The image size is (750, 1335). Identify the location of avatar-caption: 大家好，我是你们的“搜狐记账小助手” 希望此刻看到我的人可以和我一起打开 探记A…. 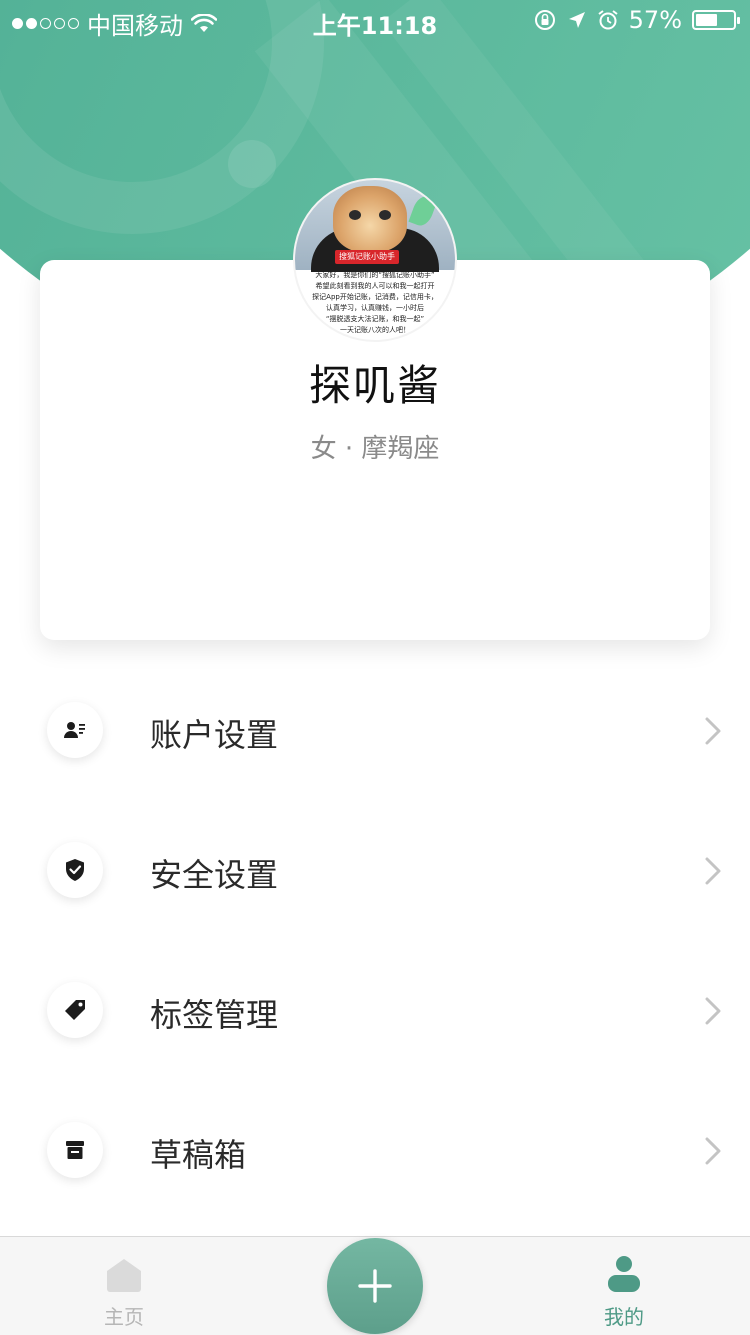
(375, 303).